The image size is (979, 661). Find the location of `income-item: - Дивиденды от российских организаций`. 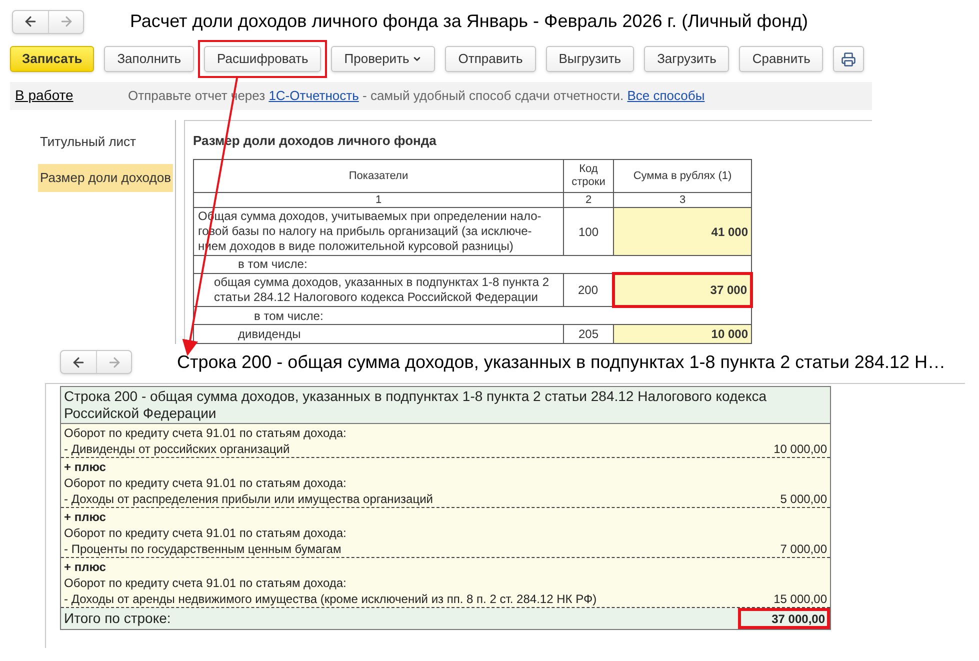

income-item: - Дивиденды от российских организаций is located at coordinates (177, 449).